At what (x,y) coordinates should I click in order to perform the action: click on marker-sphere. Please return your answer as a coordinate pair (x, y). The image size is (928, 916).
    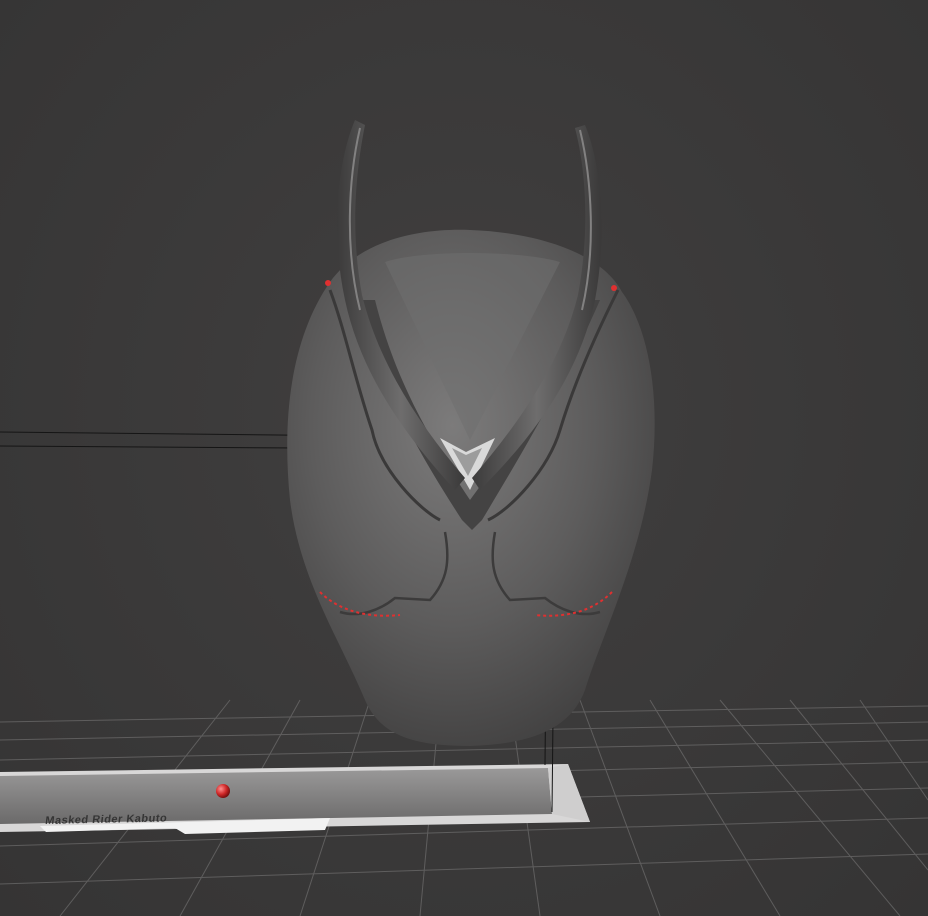
    Looking at the image, I should click on (223, 791).